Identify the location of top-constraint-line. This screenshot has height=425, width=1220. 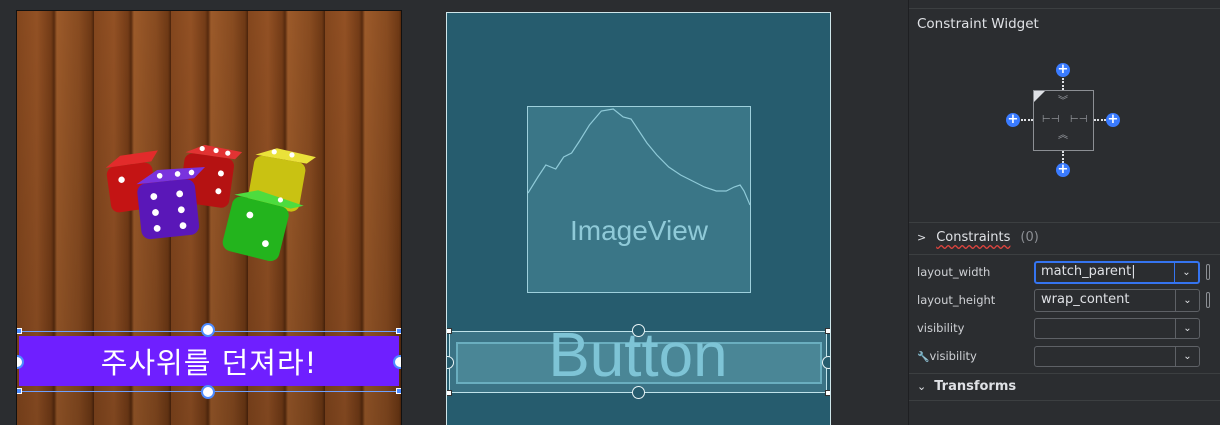
(1063, 84).